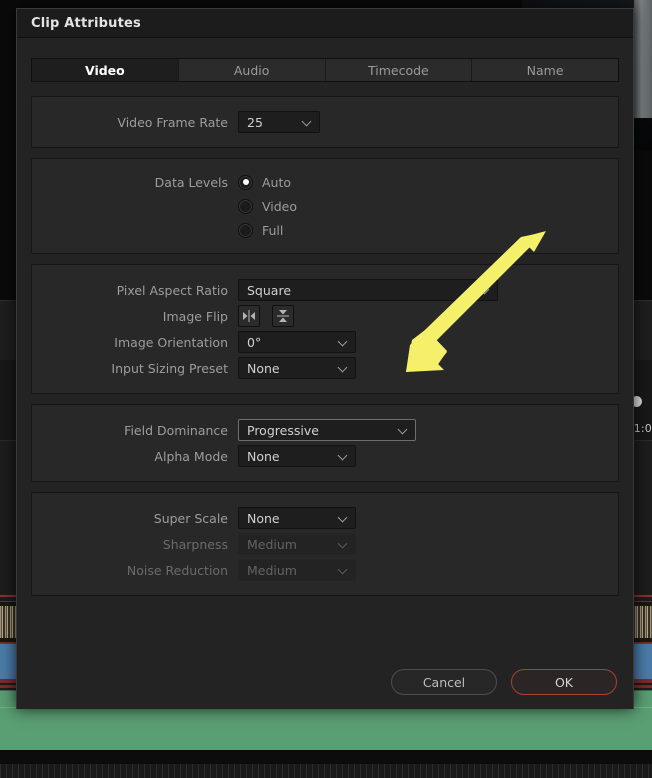 Image resolution: width=652 pixels, height=778 pixels. Describe the element at coordinates (245, 206) in the screenshot. I see `radio-video` at that location.